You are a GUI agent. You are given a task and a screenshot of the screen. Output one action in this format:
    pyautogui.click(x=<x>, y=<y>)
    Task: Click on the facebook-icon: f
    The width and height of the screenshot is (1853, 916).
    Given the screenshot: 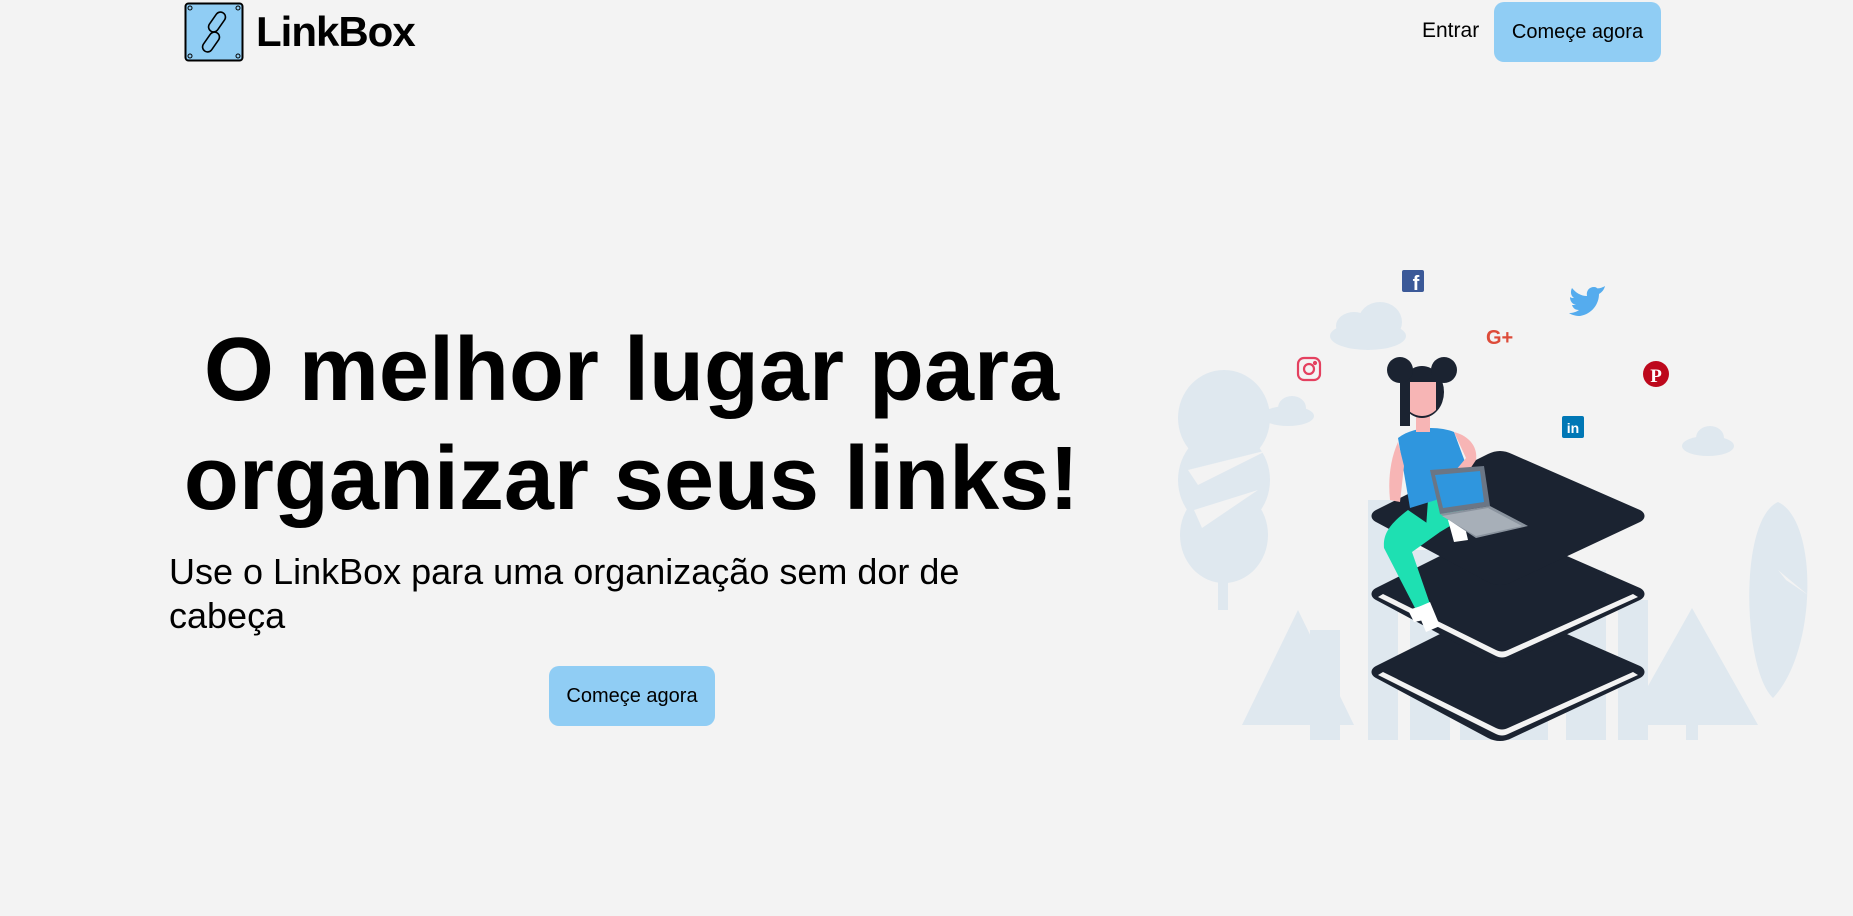 What is the action you would take?
    pyautogui.click(x=1413, y=282)
    